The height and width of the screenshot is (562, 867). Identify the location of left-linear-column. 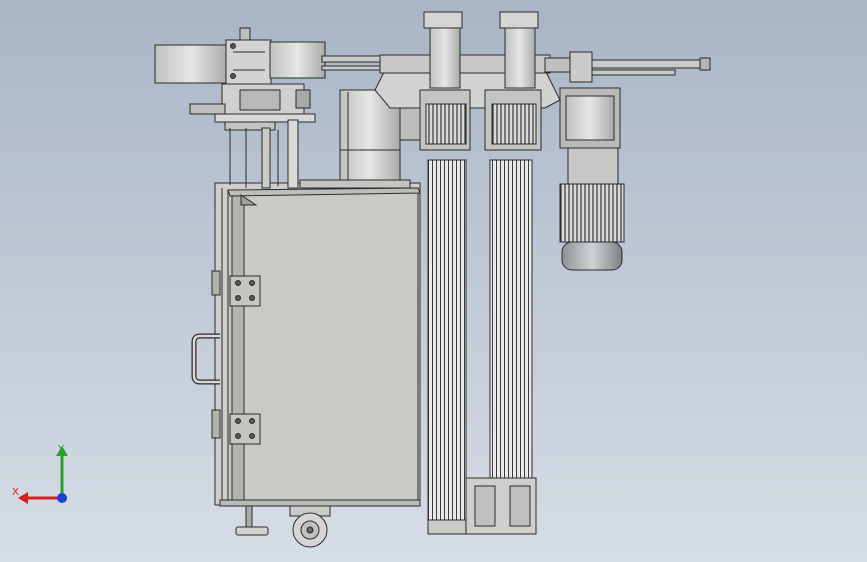
(445, 273).